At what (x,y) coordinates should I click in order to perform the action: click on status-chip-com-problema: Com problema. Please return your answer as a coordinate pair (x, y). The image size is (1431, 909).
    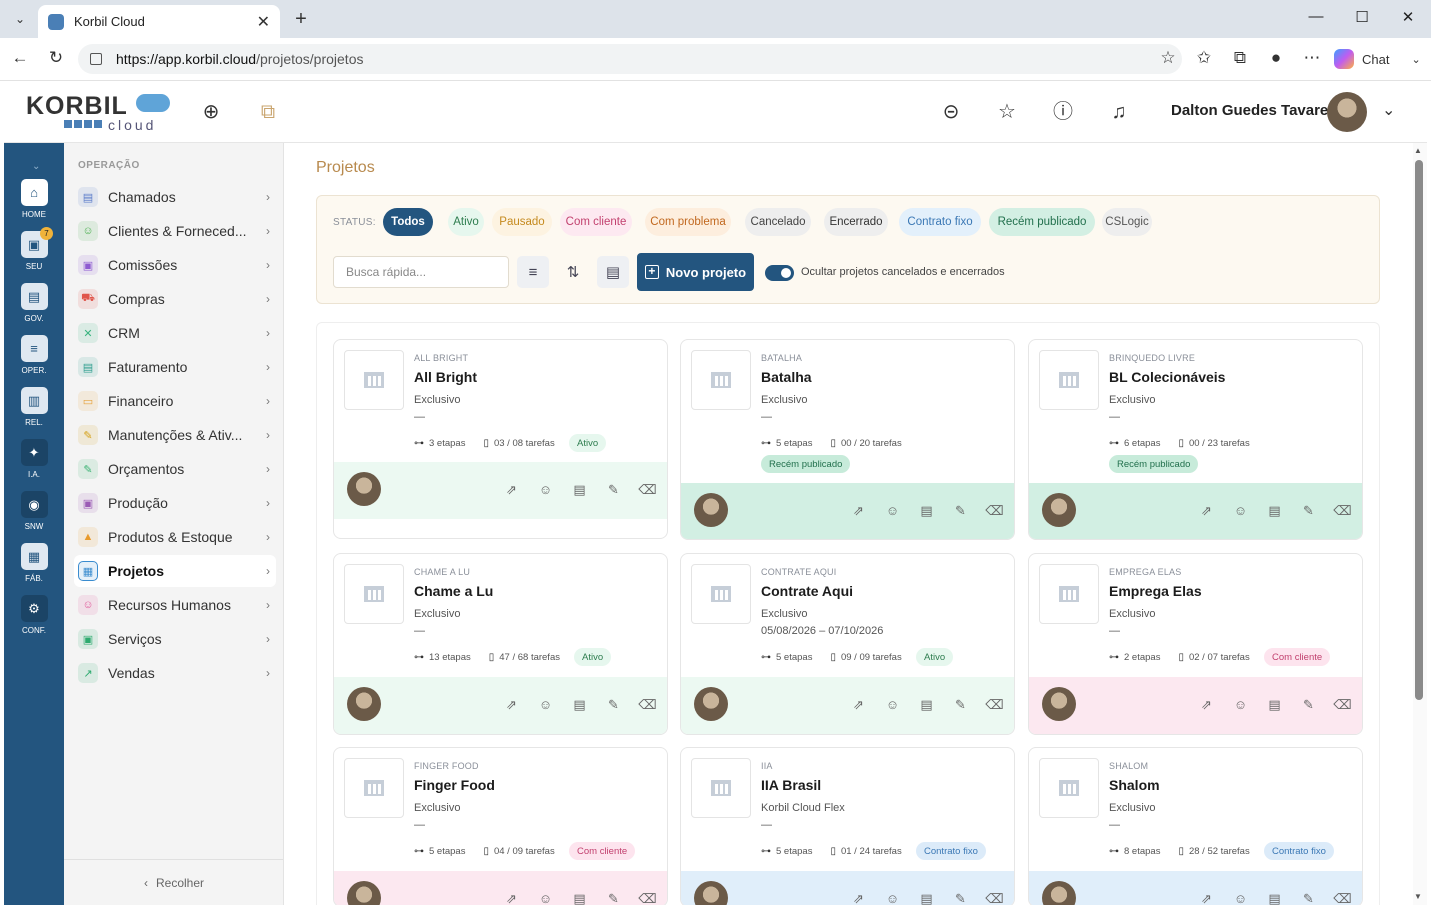
    Looking at the image, I should click on (688, 222).